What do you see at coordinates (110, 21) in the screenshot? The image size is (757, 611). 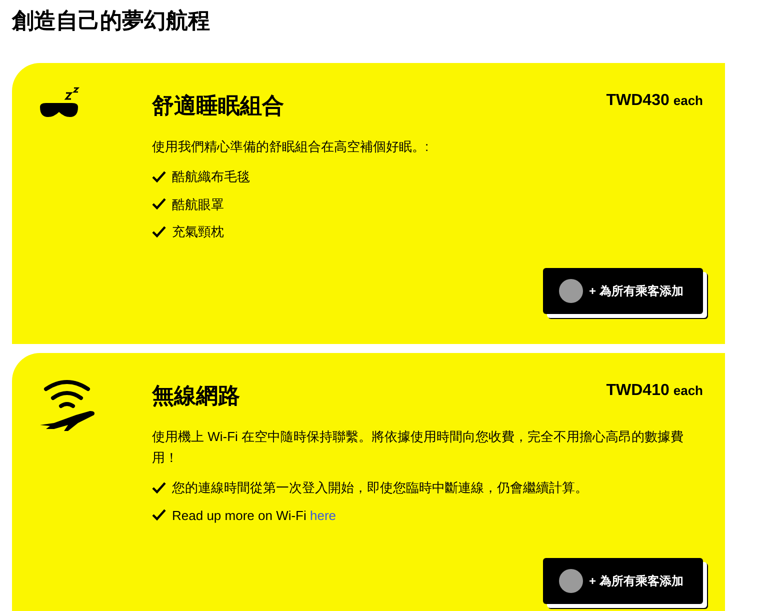 I see `page-heading: 創造自己的夢幻航程` at bounding box center [110, 21].